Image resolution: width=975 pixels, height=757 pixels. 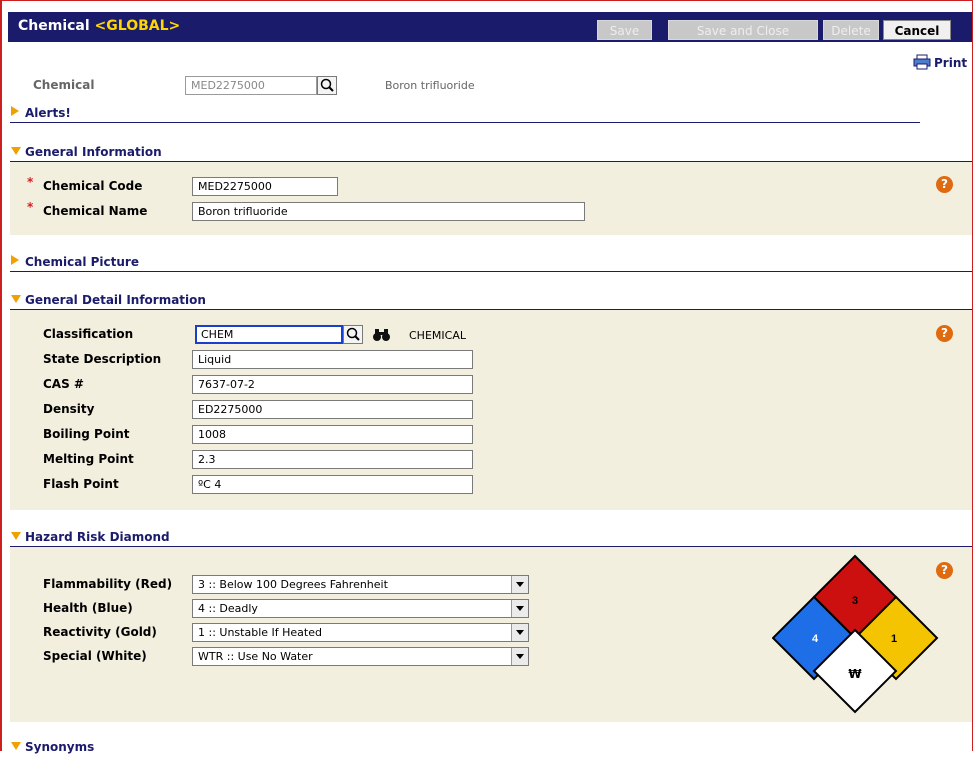 What do you see at coordinates (815, 639) in the screenshot?
I see `health-value: 4` at bounding box center [815, 639].